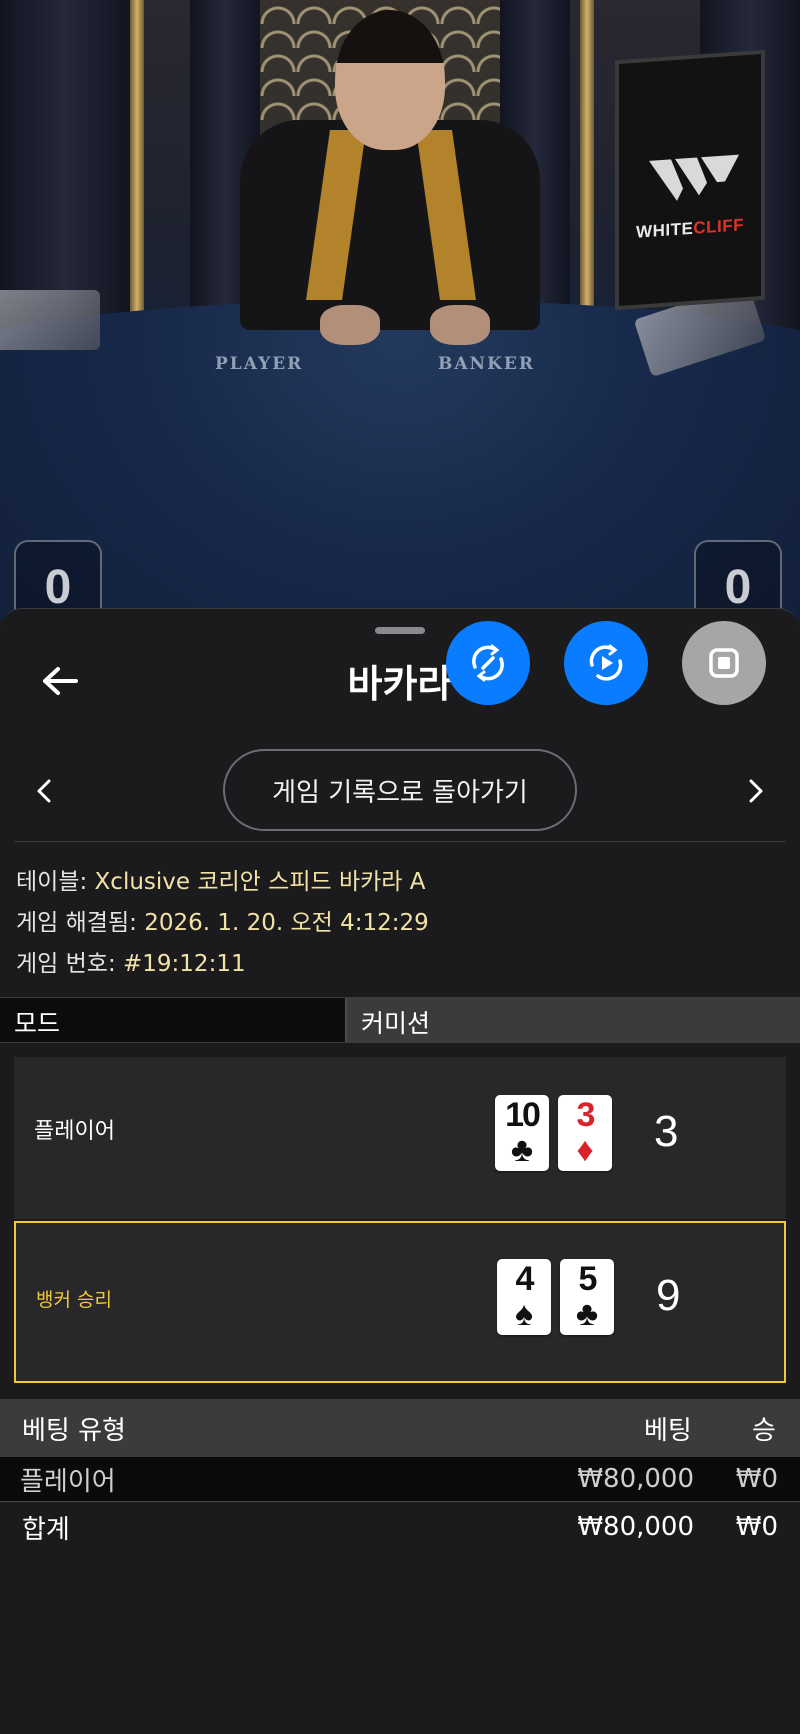 The width and height of the screenshot is (800, 1734). Describe the element at coordinates (668, 1430) in the screenshot. I see `bet-amount-header: 베팅` at that location.